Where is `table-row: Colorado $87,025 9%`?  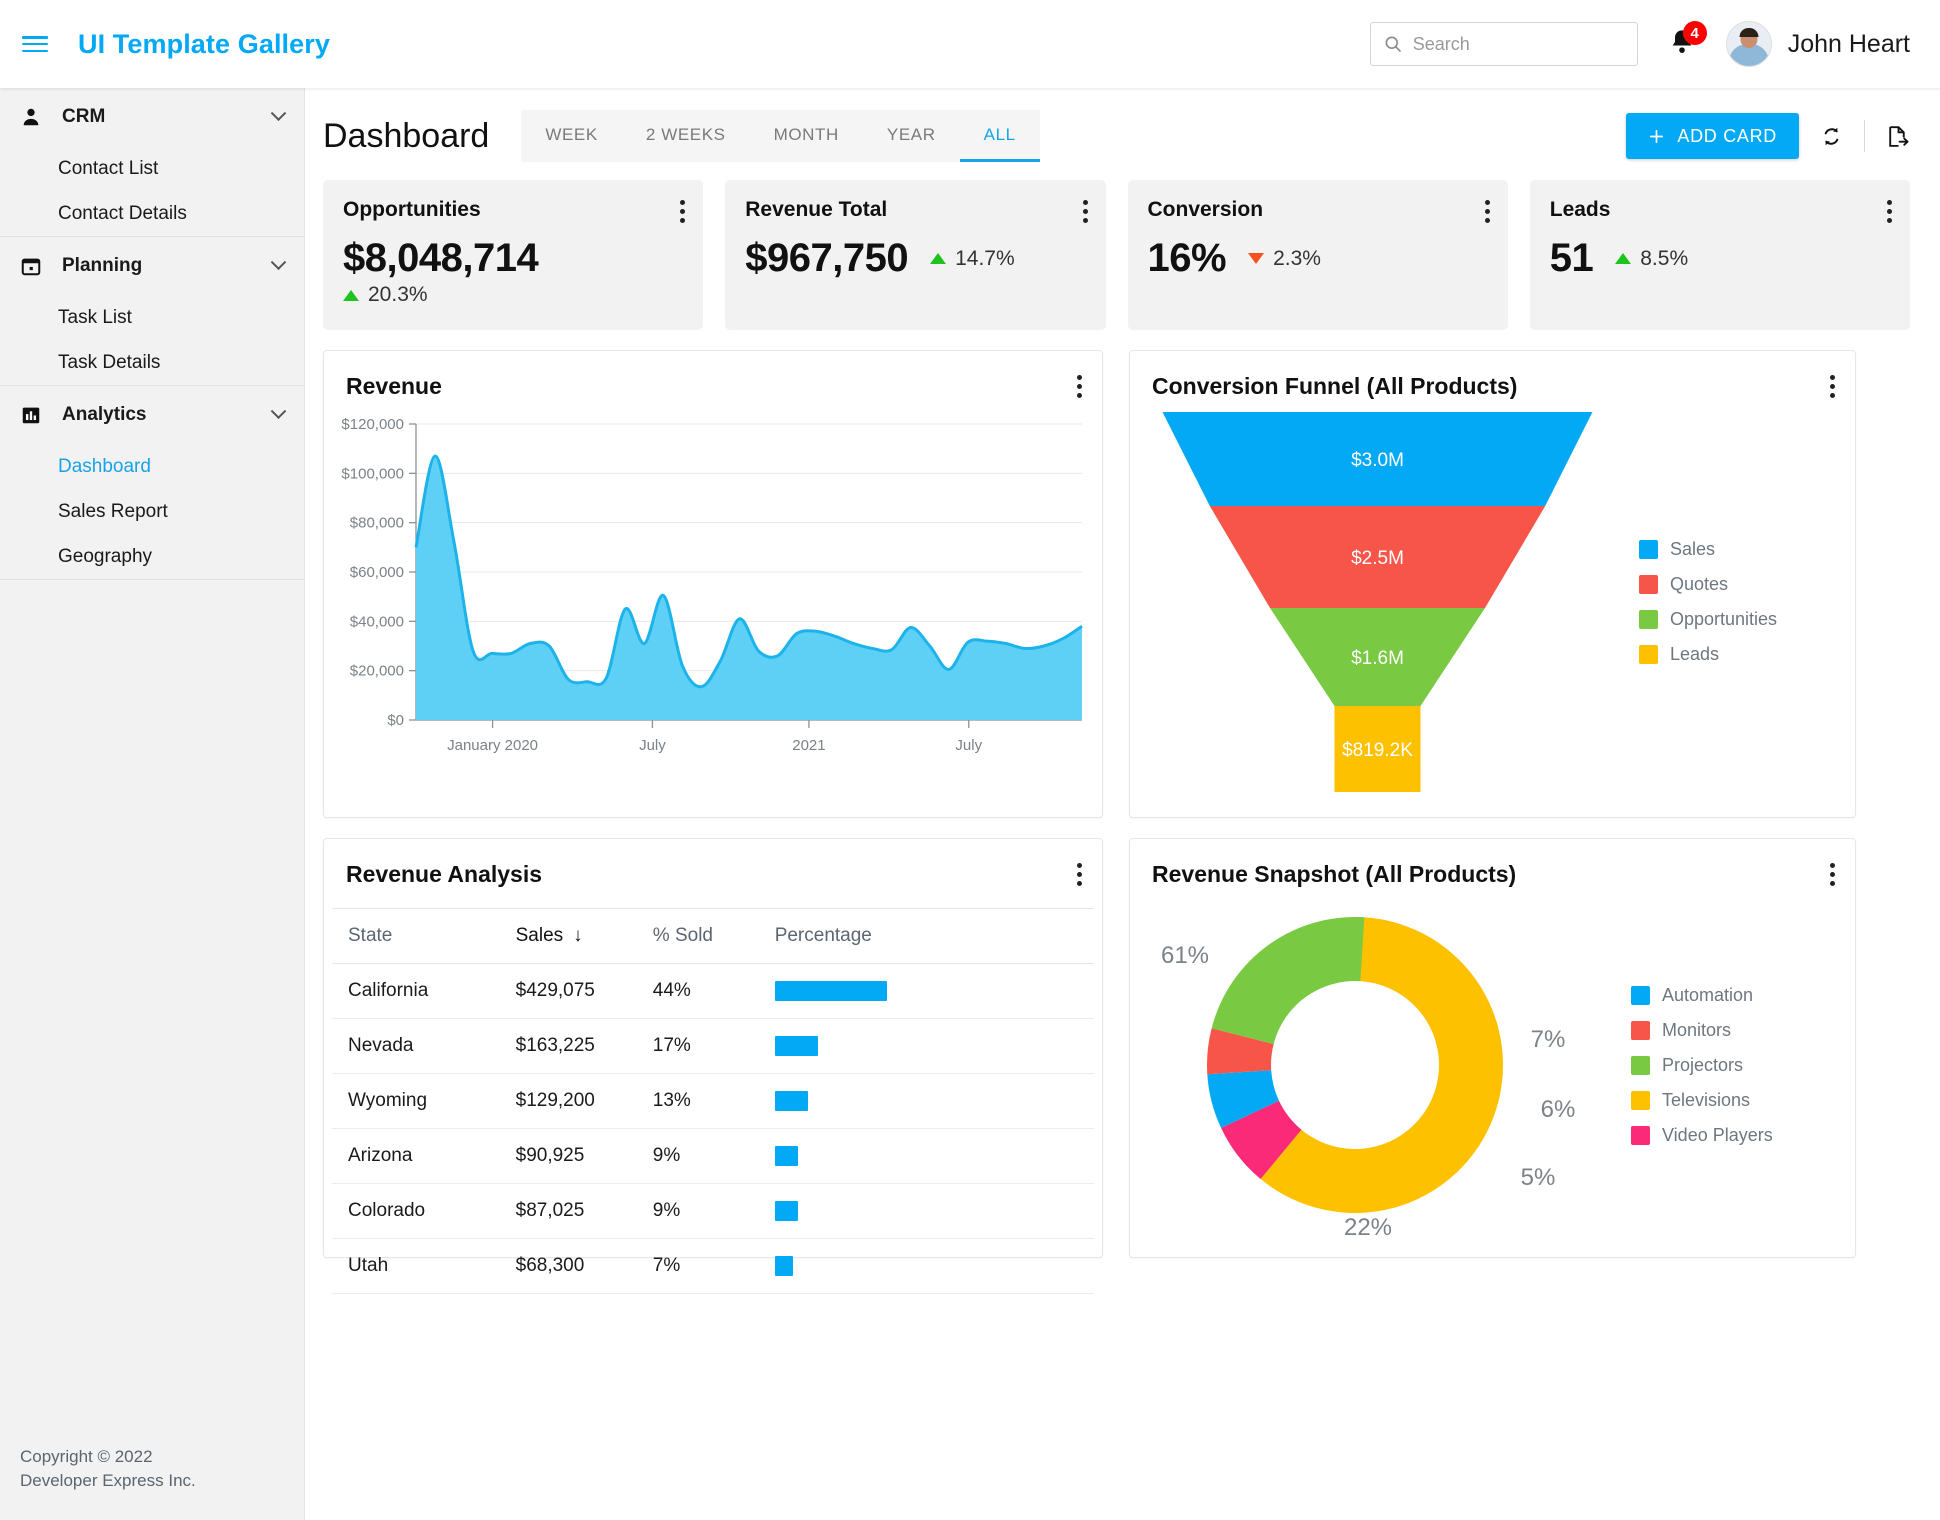
table-row: Colorado $87,025 9% is located at coordinates (713, 1211).